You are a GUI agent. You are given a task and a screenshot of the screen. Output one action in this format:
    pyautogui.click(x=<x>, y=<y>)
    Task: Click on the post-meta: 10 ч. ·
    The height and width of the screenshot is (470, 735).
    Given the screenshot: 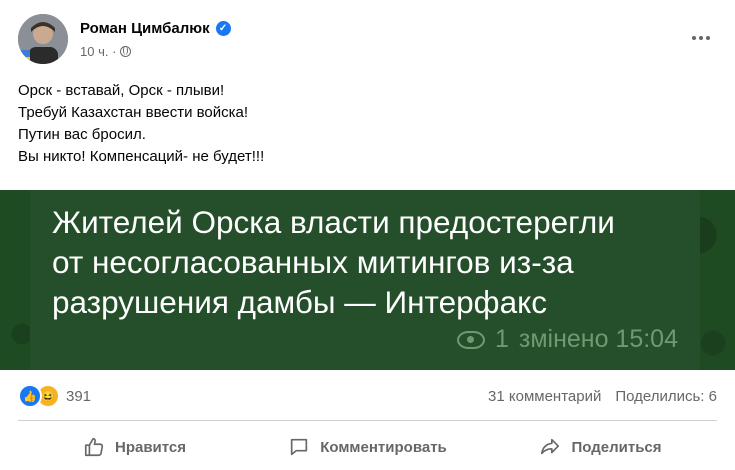 What is the action you would take?
    pyautogui.click(x=106, y=51)
    